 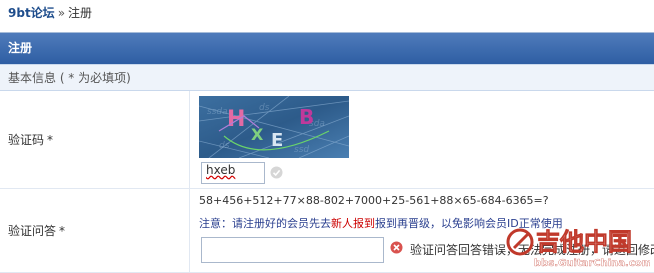 What do you see at coordinates (221, 170) in the screenshot?
I see `captcha-input-value: hxeb` at bounding box center [221, 170].